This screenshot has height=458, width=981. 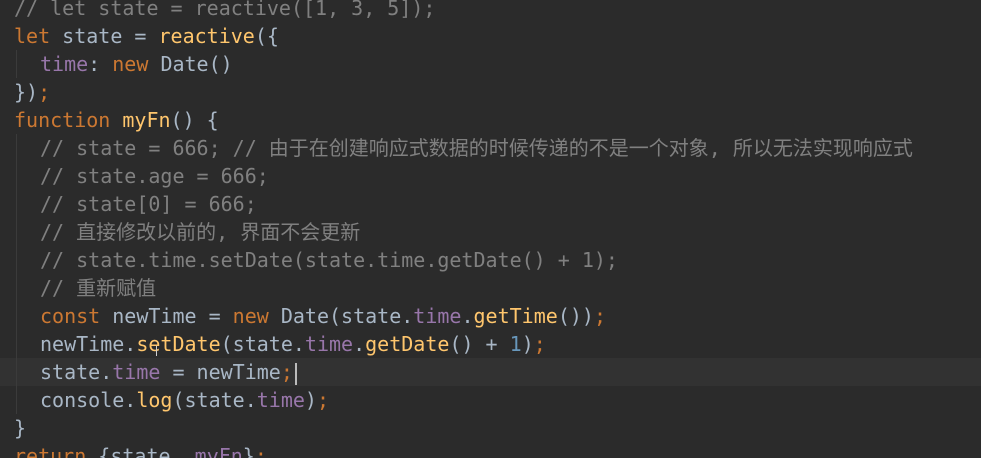 I want to click on code-token: 1, so click(x=515, y=344).